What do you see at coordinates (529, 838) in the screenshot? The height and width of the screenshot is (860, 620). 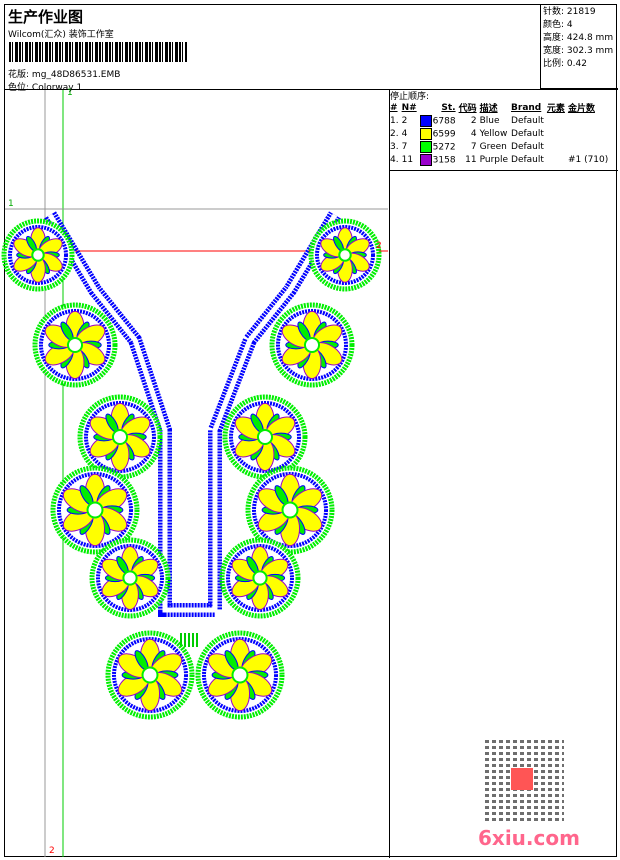 I see `watermark: 6xiu.com` at bounding box center [529, 838].